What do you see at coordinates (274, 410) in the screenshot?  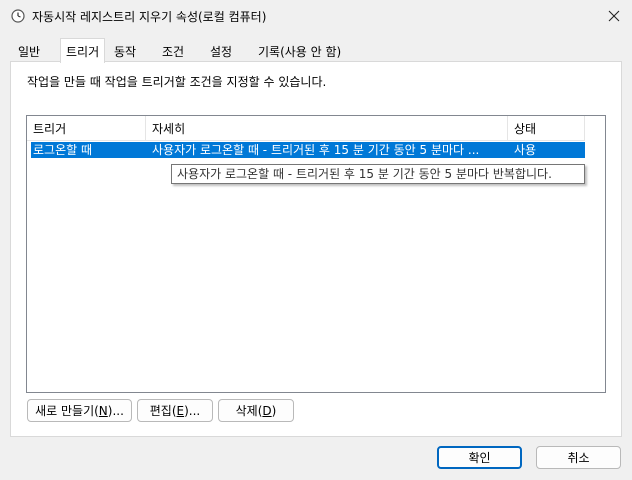 I see `button-label: )` at bounding box center [274, 410].